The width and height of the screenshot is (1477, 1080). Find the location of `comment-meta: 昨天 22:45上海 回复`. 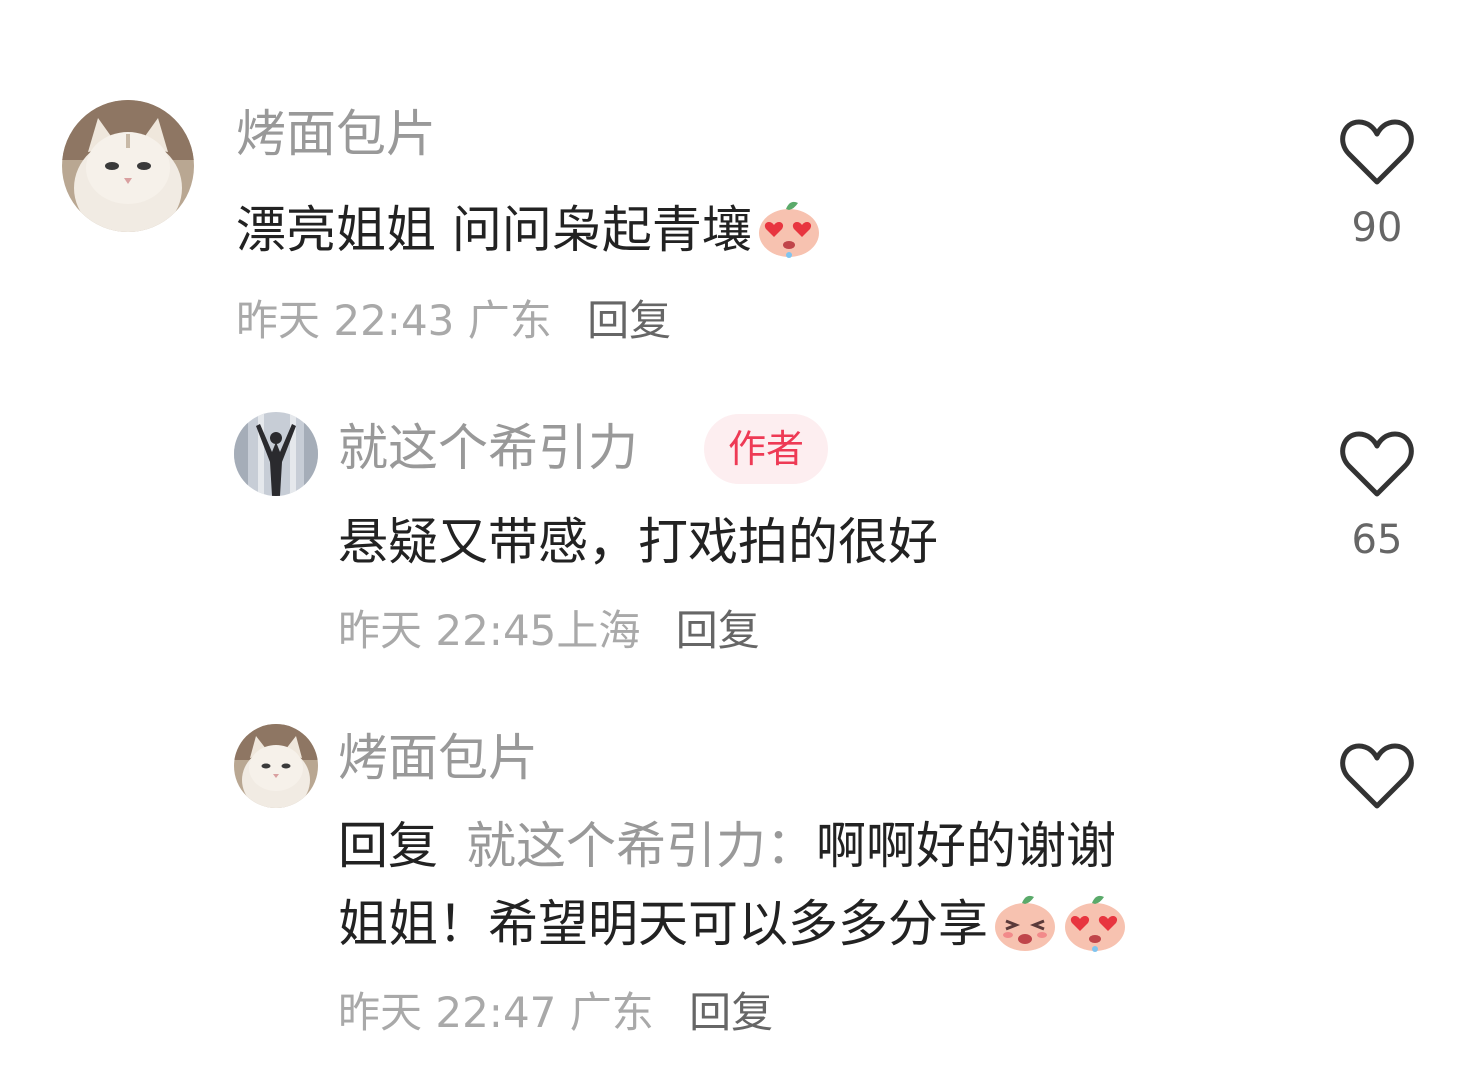

comment-meta: 昨天 22:45上海 回复 is located at coordinates (549, 631).